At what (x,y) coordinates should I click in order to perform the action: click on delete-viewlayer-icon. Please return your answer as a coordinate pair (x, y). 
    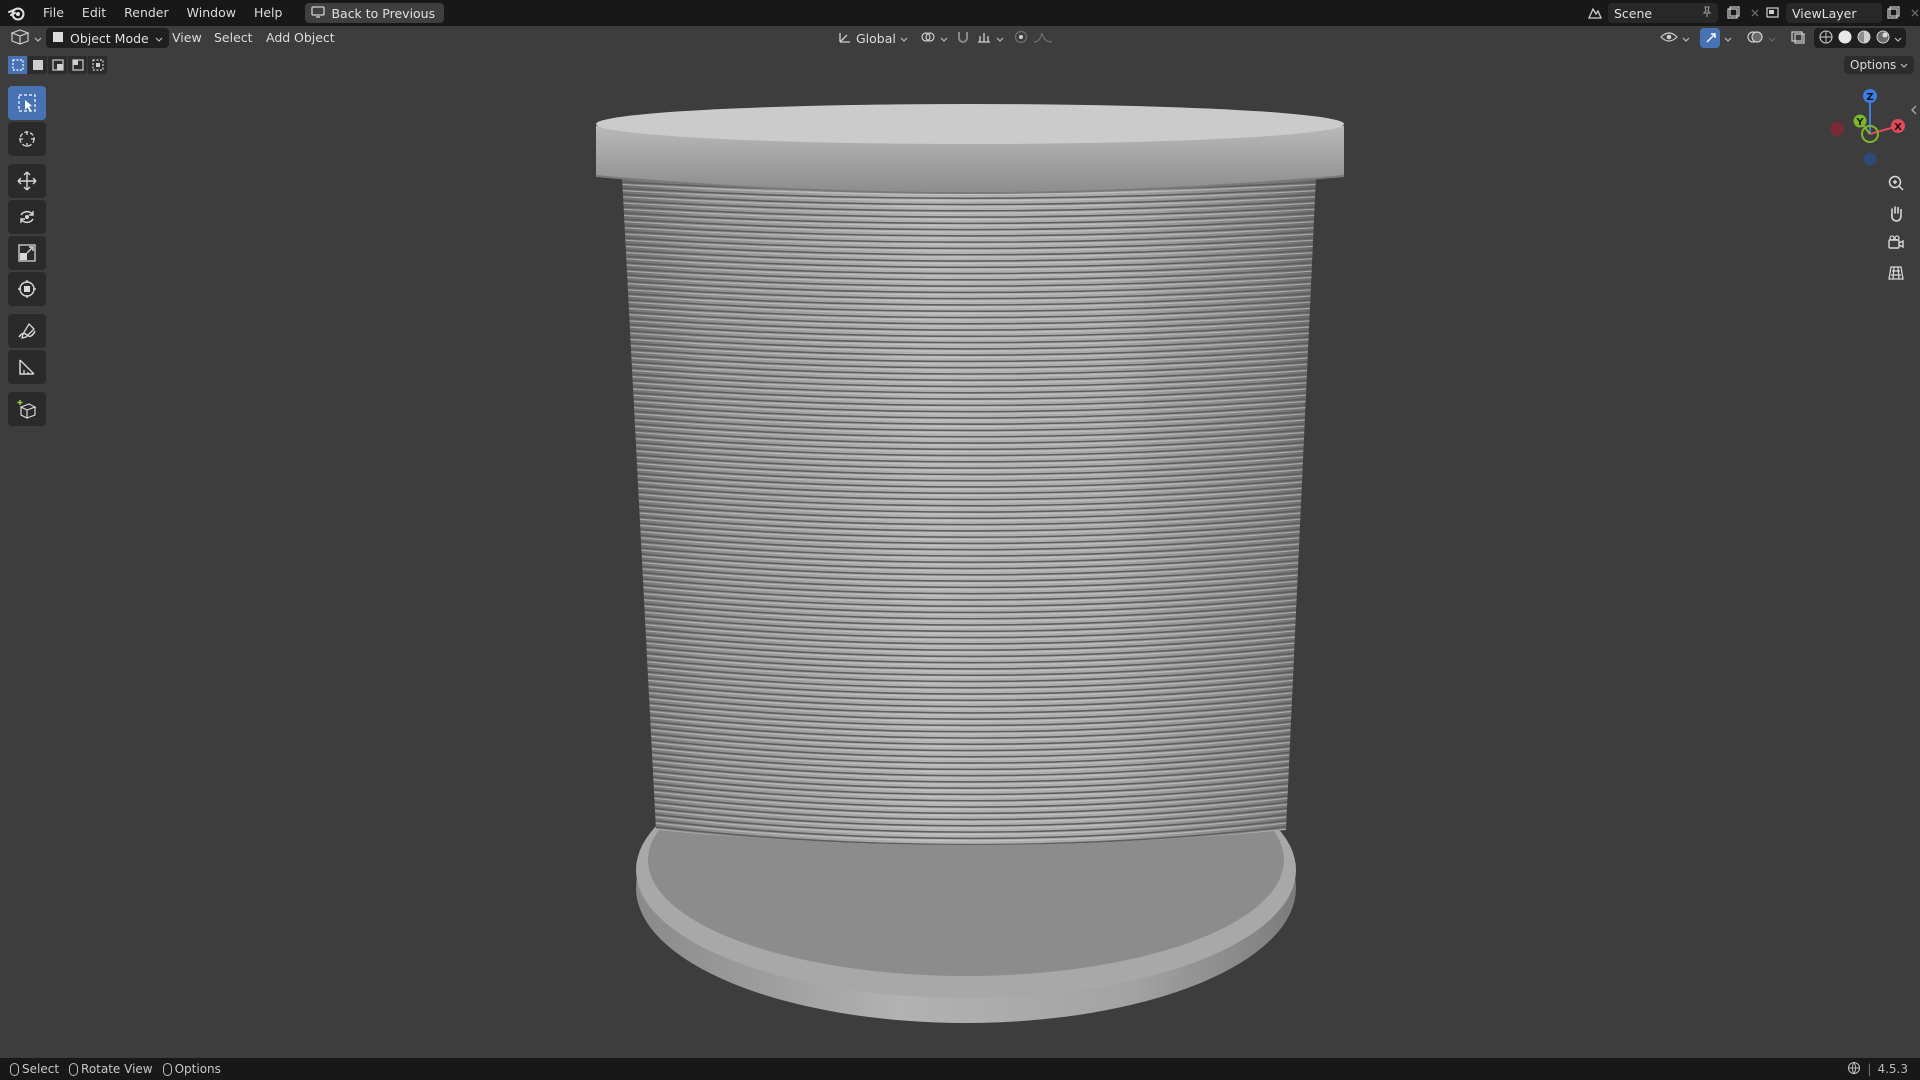
    Looking at the image, I should click on (1912, 13).